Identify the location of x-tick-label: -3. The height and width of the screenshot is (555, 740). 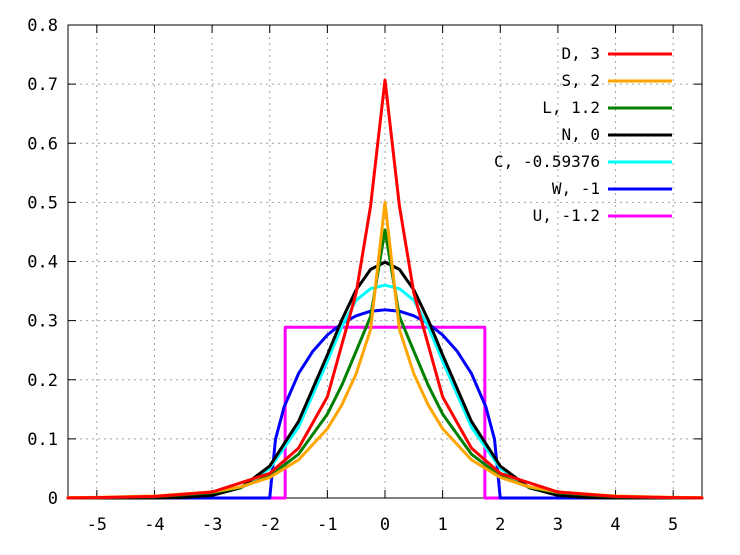
(212, 525).